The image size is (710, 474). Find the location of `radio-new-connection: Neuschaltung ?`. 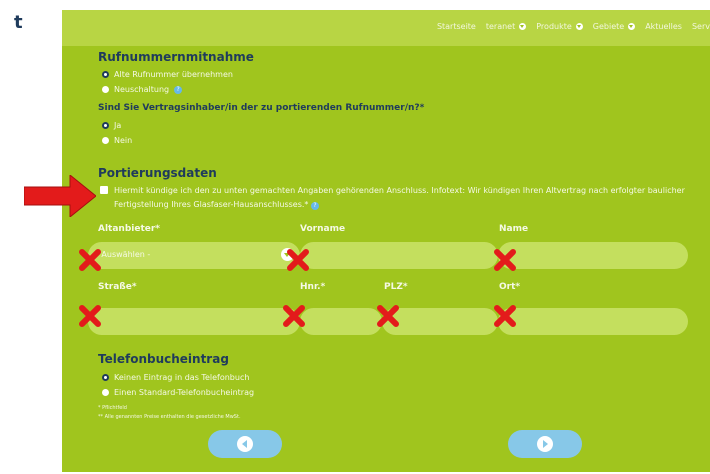

radio-new-connection: Neuschaltung ? is located at coordinates (142, 89).